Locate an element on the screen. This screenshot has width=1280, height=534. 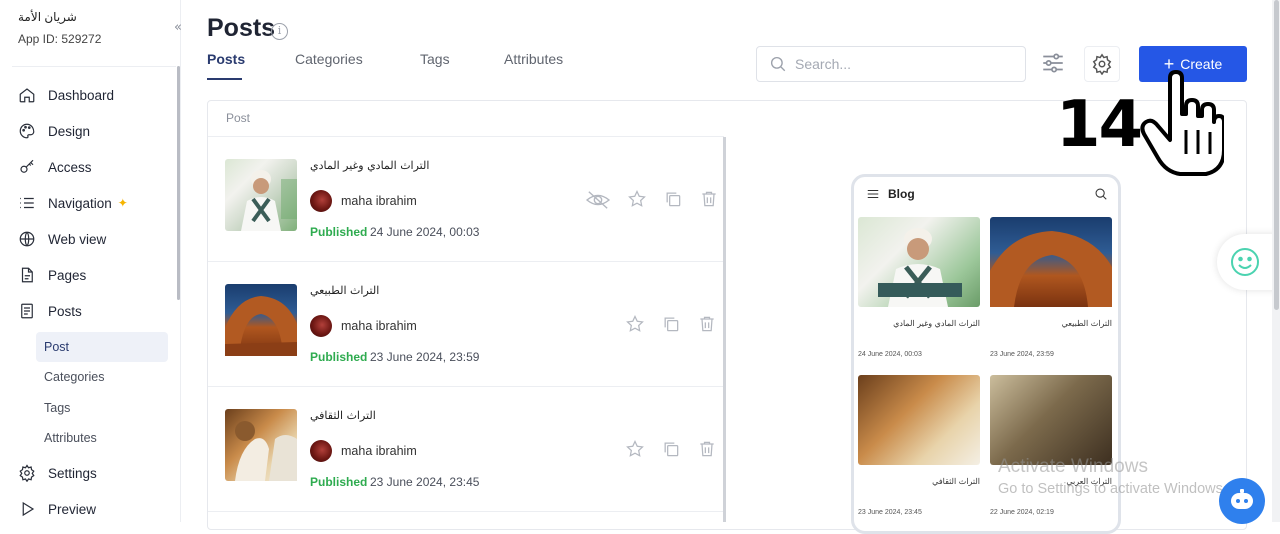
preview-card-title: التراث المادي وغير المادي is located at coordinates (936, 323).